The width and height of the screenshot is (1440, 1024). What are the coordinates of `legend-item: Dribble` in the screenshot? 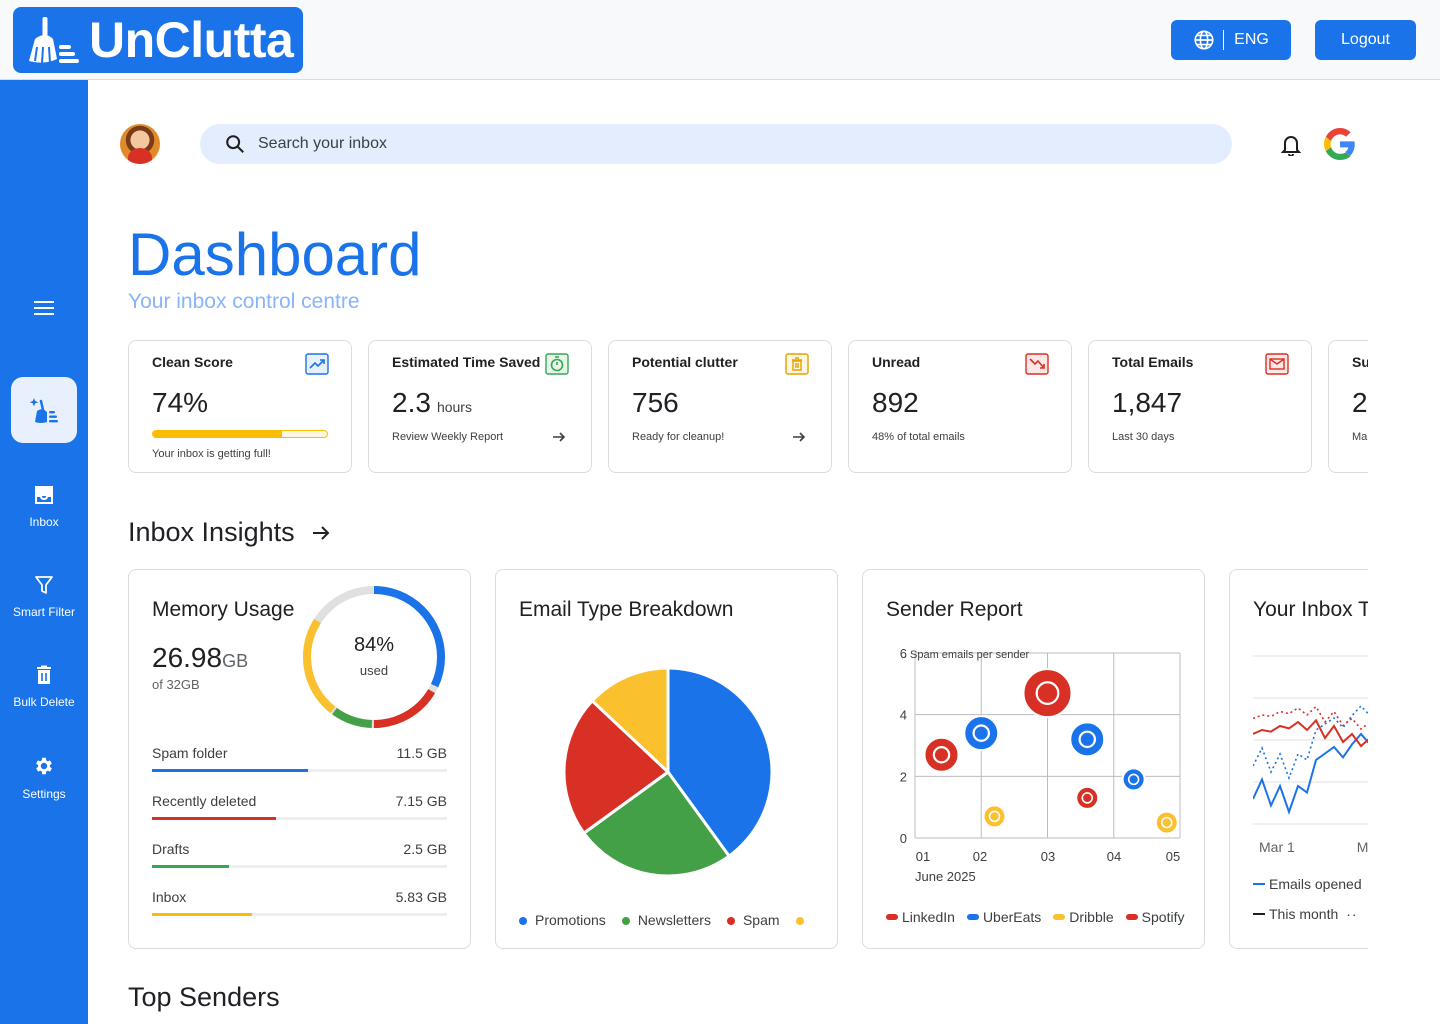 It's located at (1083, 917).